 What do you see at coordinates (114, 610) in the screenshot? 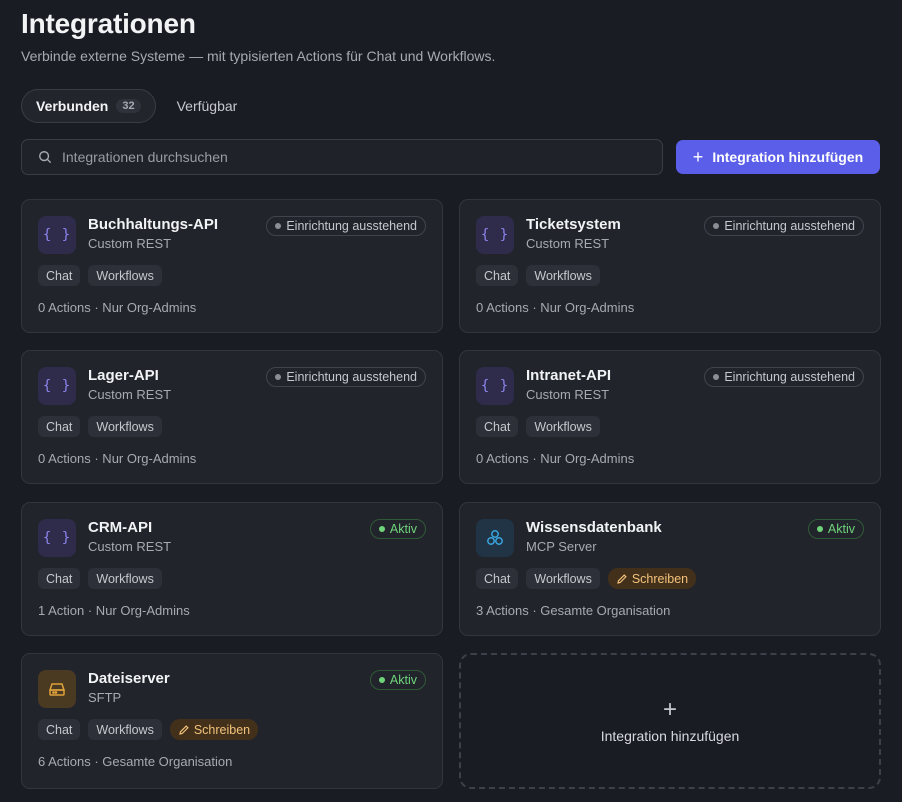
I see `integration-meta: 1 Action · Nur Org-Admins` at bounding box center [114, 610].